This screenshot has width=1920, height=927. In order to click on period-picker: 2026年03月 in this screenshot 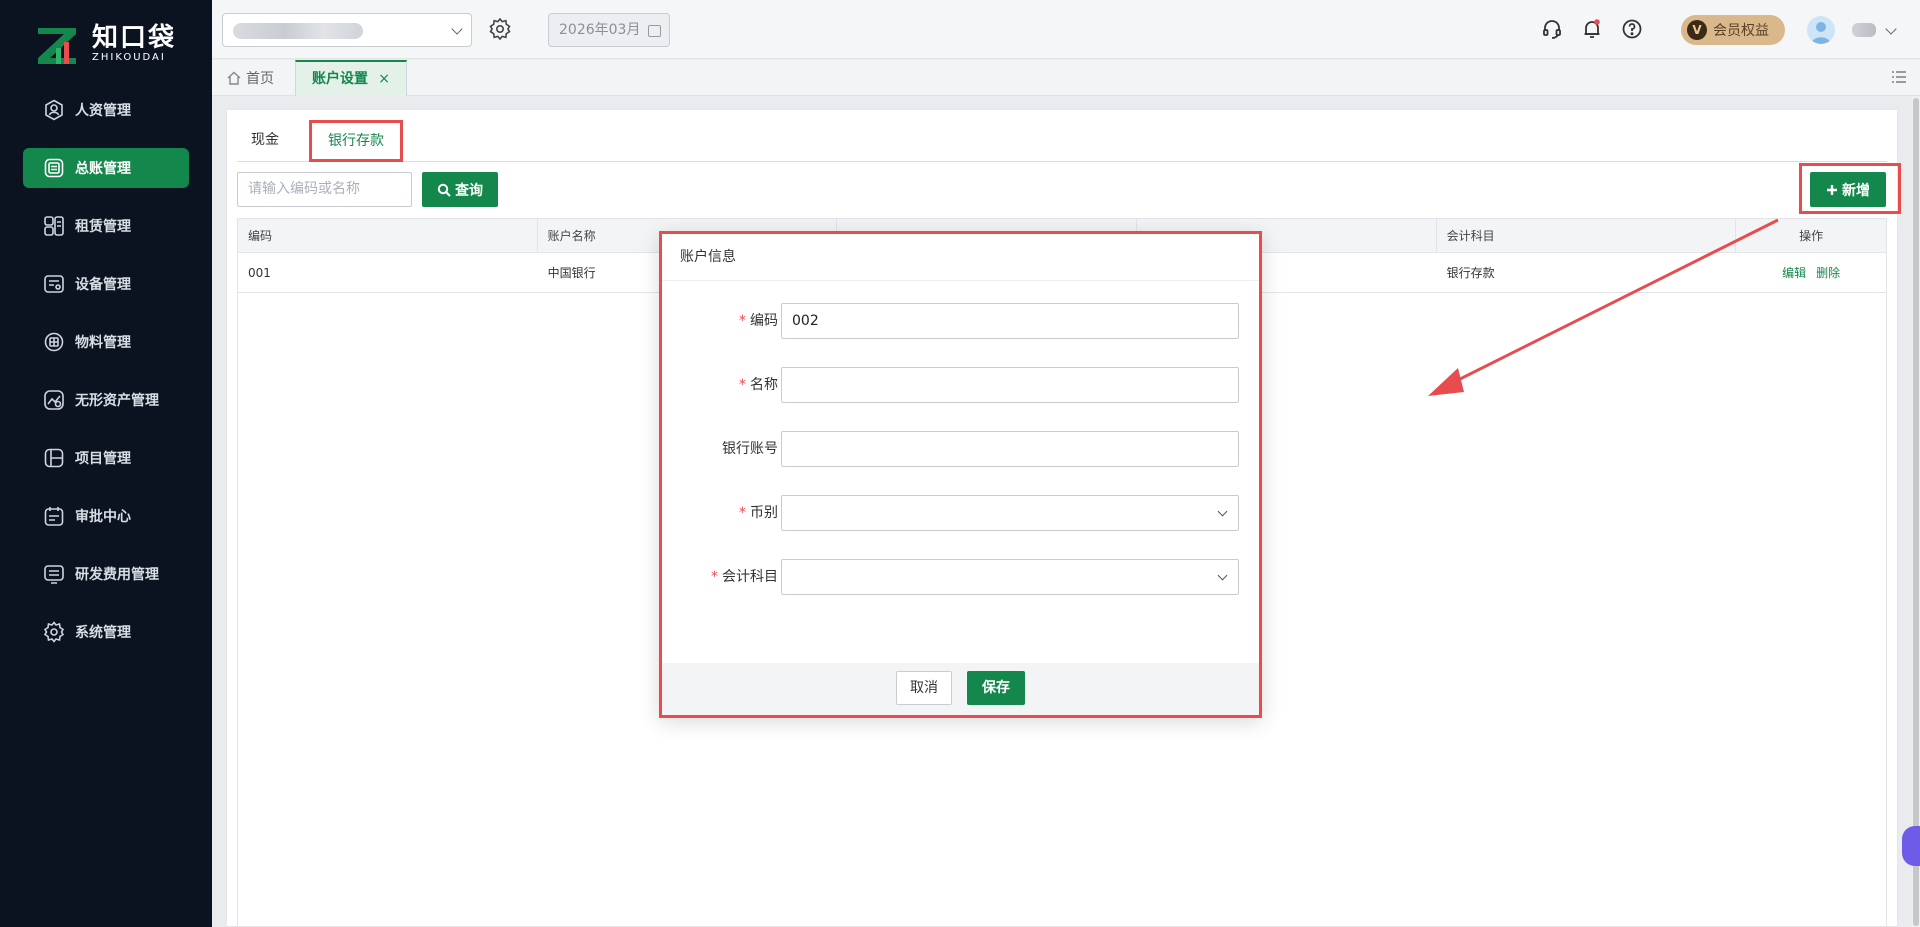, I will do `click(609, 30)`.